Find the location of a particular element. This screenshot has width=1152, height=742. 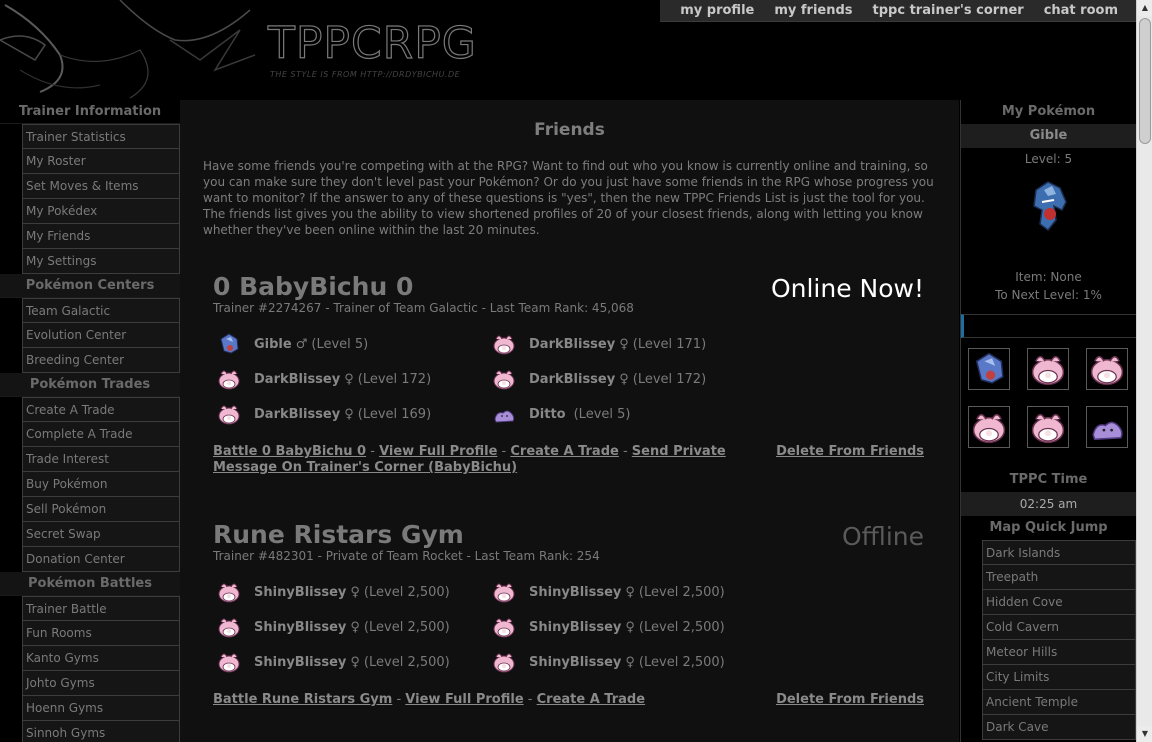

sidebar-item: My Settings is located at coordinates (101, 261).